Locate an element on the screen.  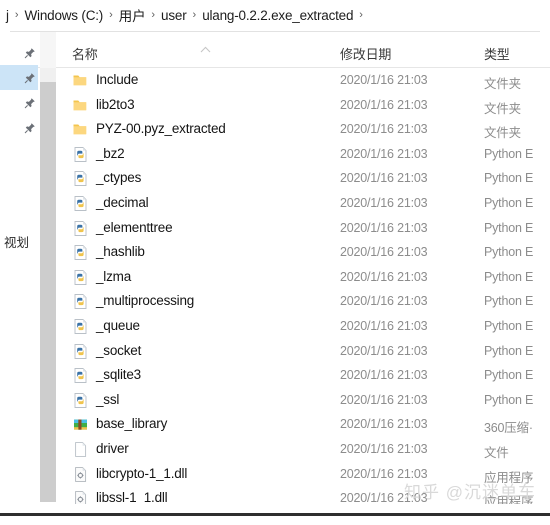
file-name: Include is located at coordinates (117, 79).